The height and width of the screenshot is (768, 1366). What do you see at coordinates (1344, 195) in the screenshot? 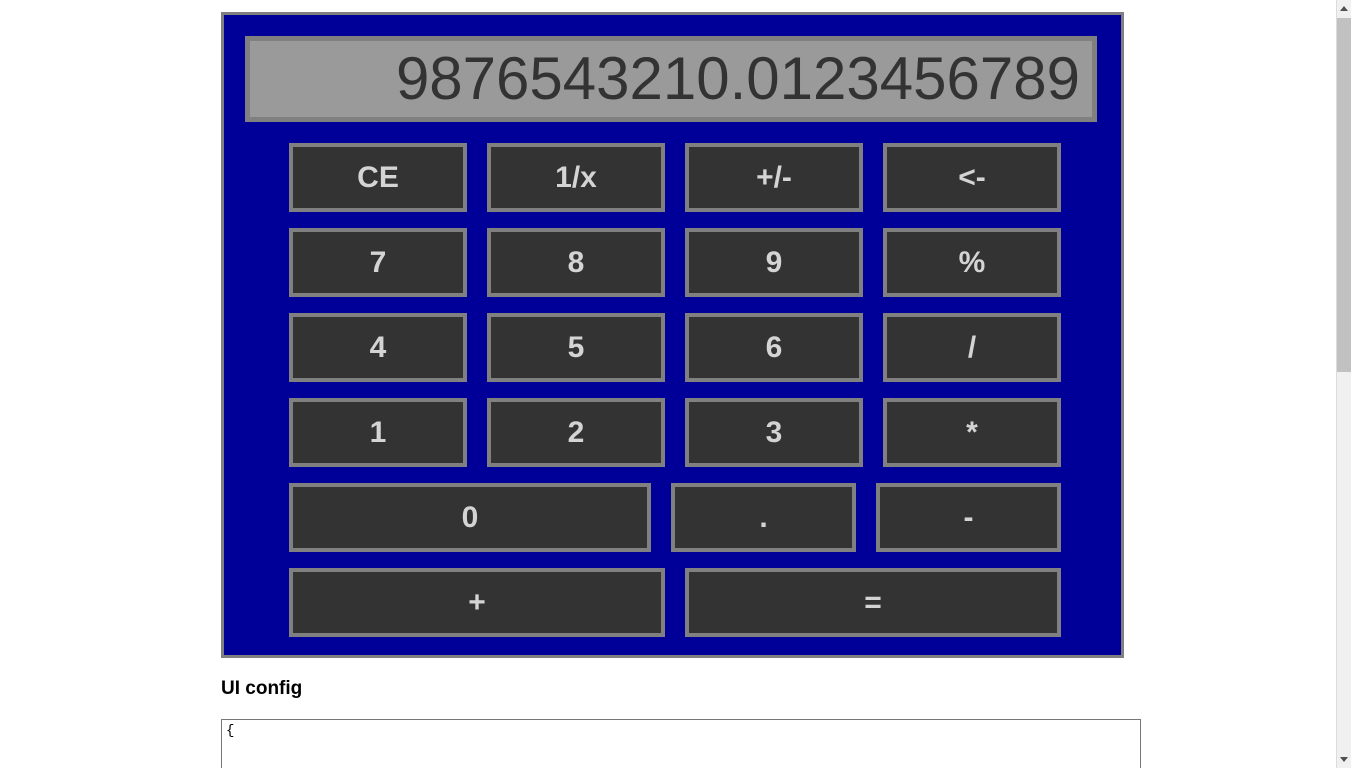
I see `scrollbar-thumb` at bounding box center [1344, 195].